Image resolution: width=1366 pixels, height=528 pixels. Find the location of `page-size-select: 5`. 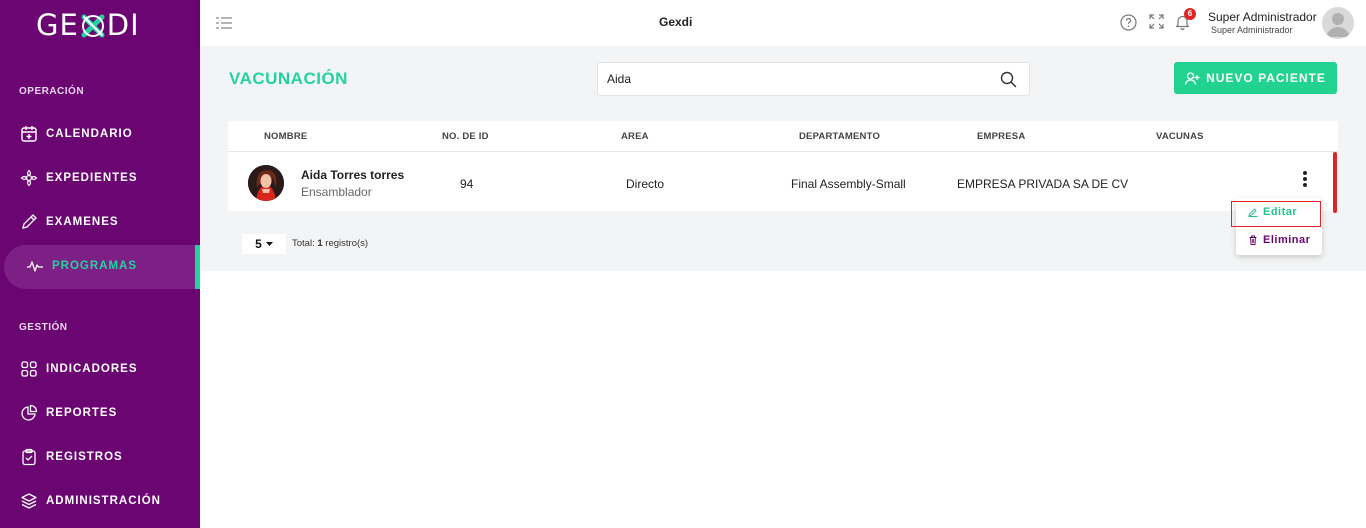

page-size-select: 5 is located at coordinates (264, 244).